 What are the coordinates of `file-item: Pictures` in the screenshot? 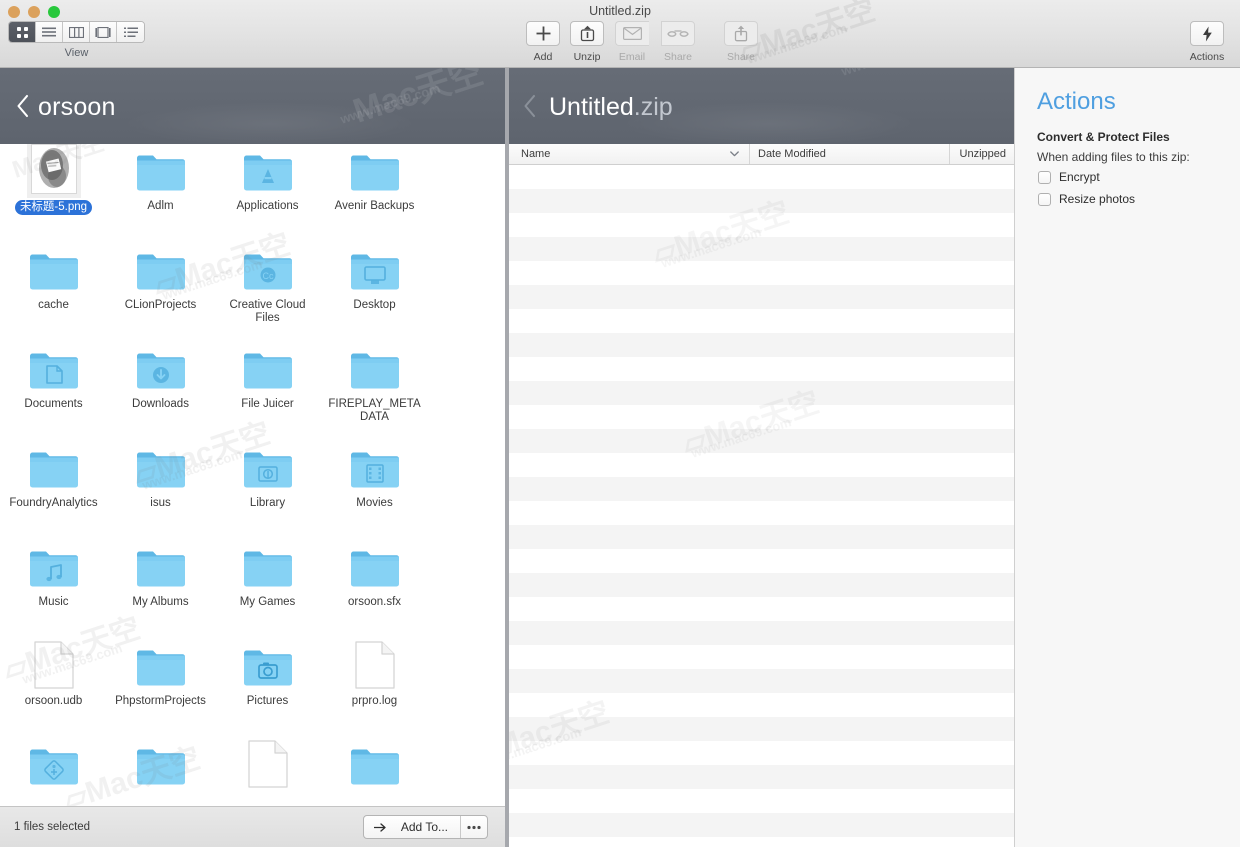 It's located at (267, 688).